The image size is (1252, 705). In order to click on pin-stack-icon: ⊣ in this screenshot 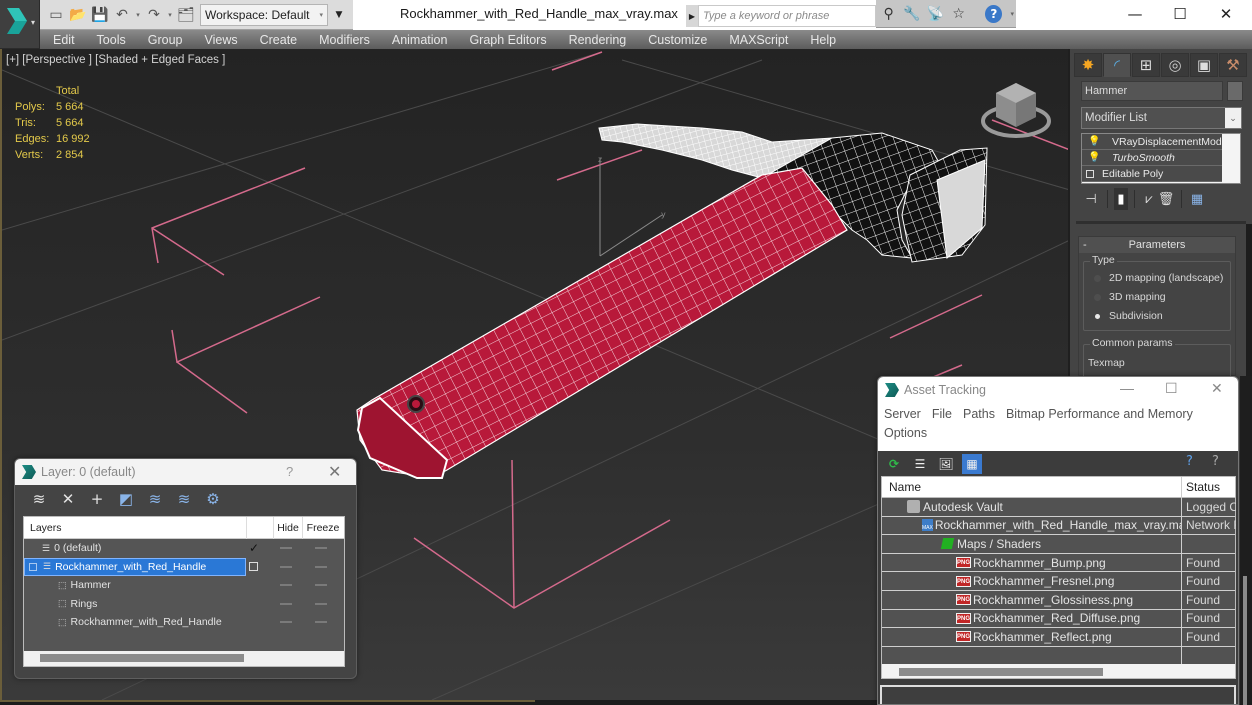, I will do `click(1091, 199)`.